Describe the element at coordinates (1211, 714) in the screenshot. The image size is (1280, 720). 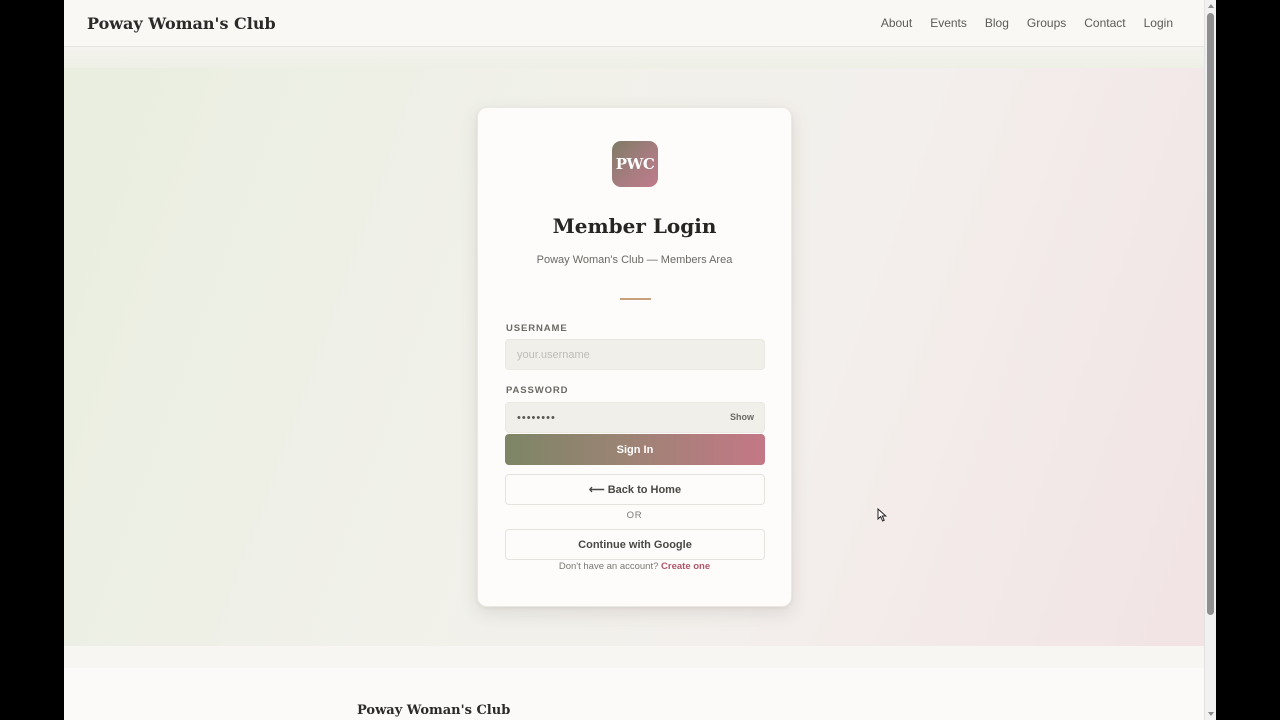
I see `scroll-down-arrow-icon` at that location.